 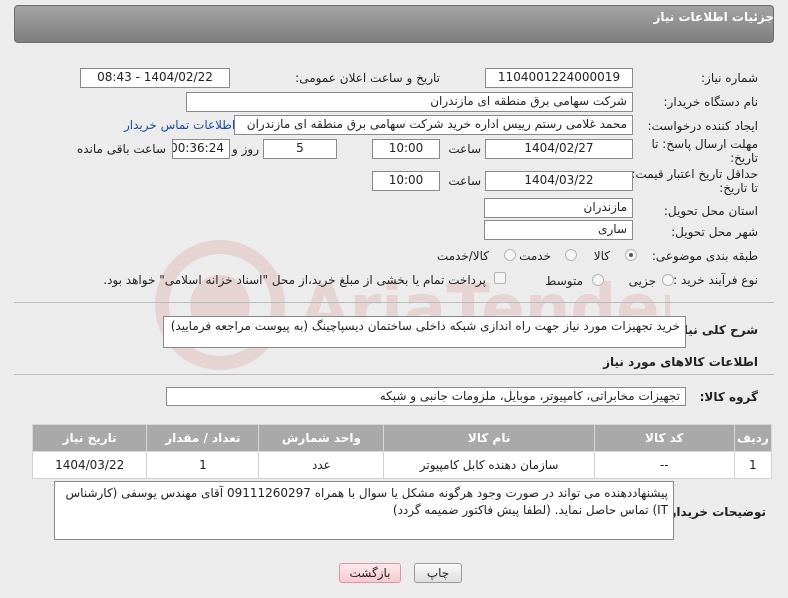 I want to click on min-price-time-field: 10:00, so click(x=406, y=181).